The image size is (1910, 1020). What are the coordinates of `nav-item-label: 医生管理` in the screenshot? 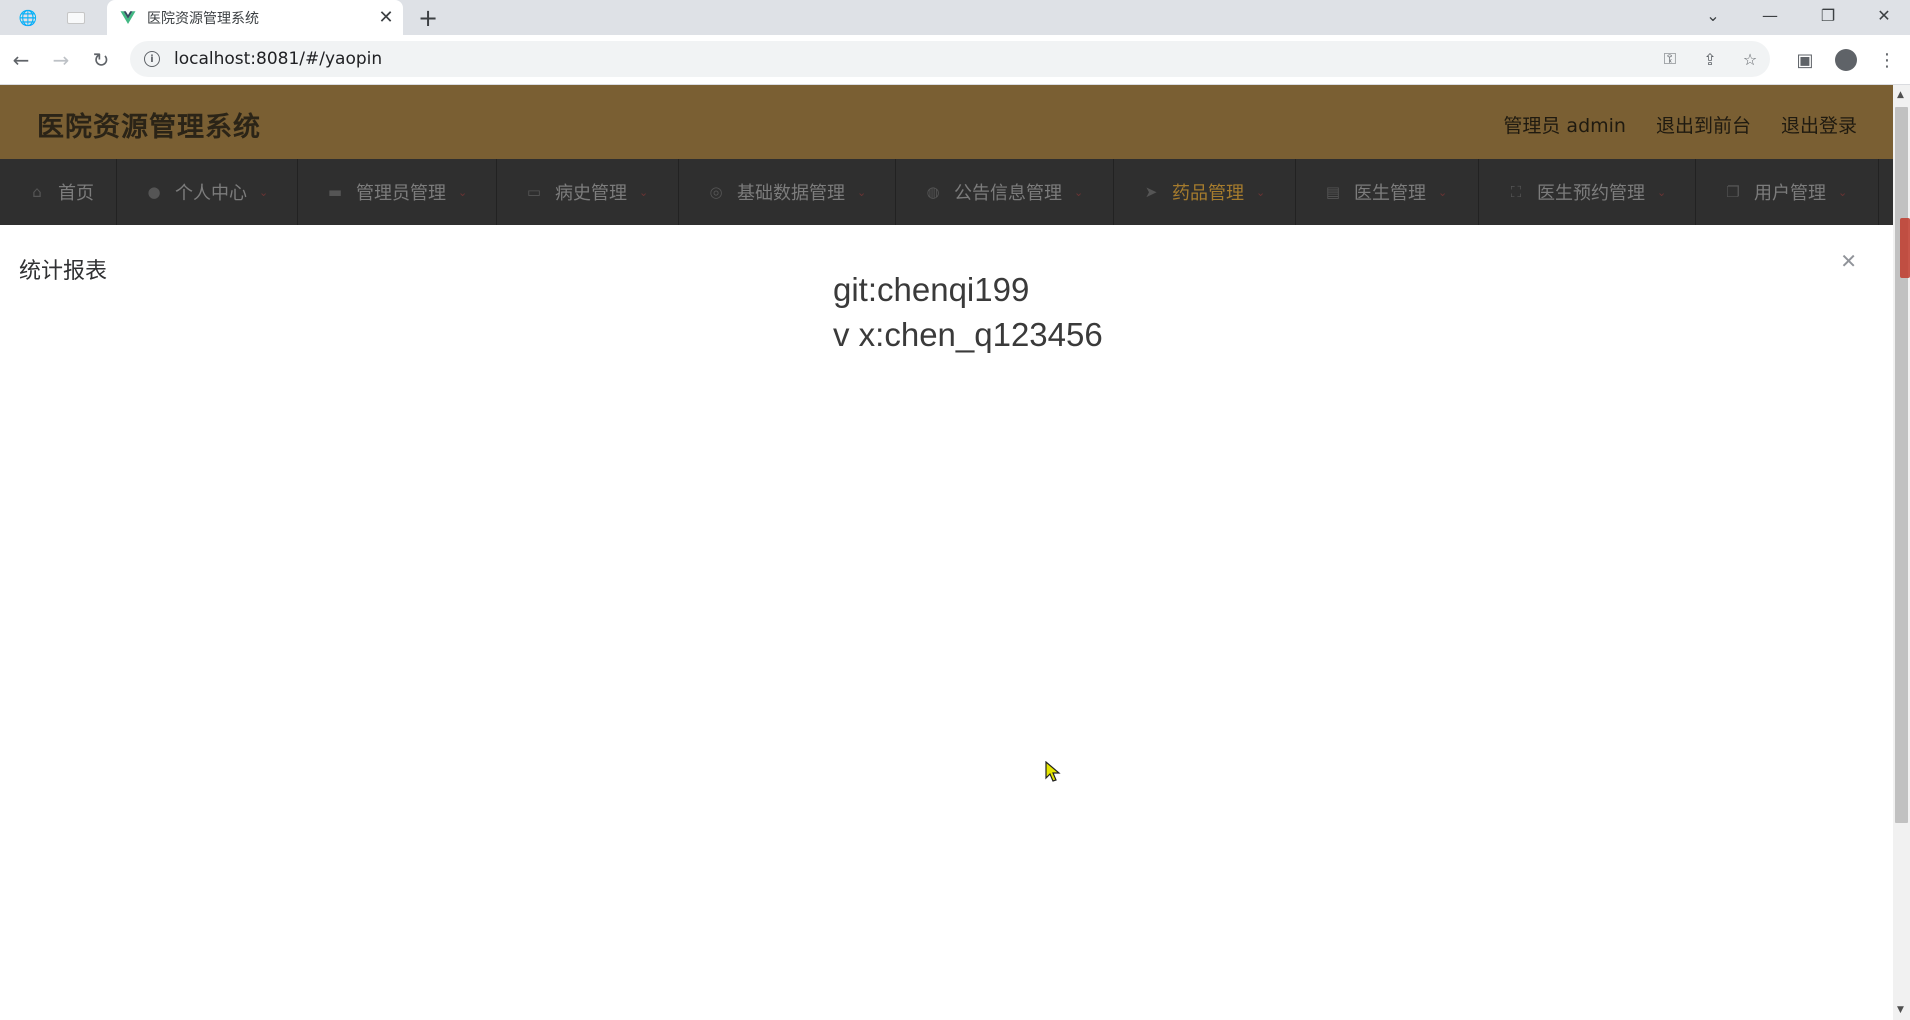 It's located at (1390, 193).